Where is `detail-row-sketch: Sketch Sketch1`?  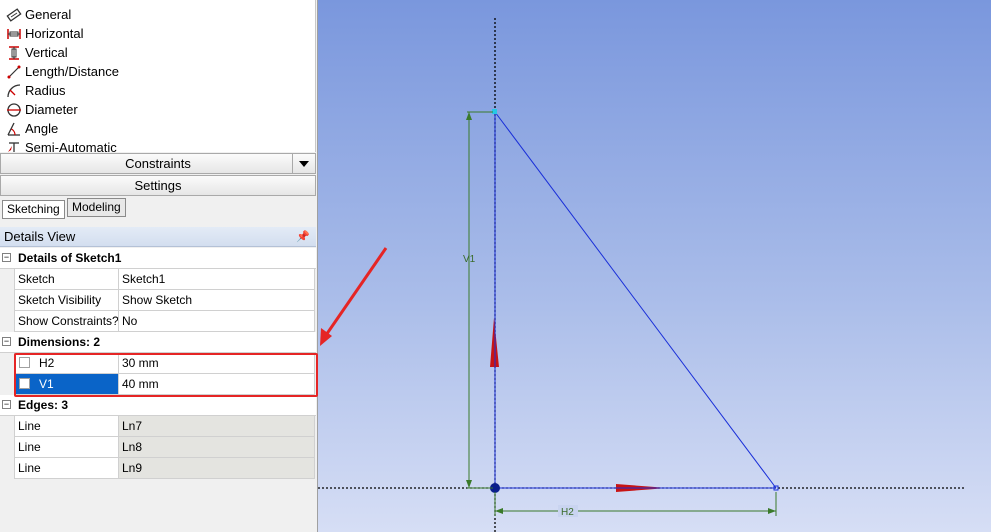
detail-row-sketch: Sketch Sketch1 is located at coordinates (164, 279).